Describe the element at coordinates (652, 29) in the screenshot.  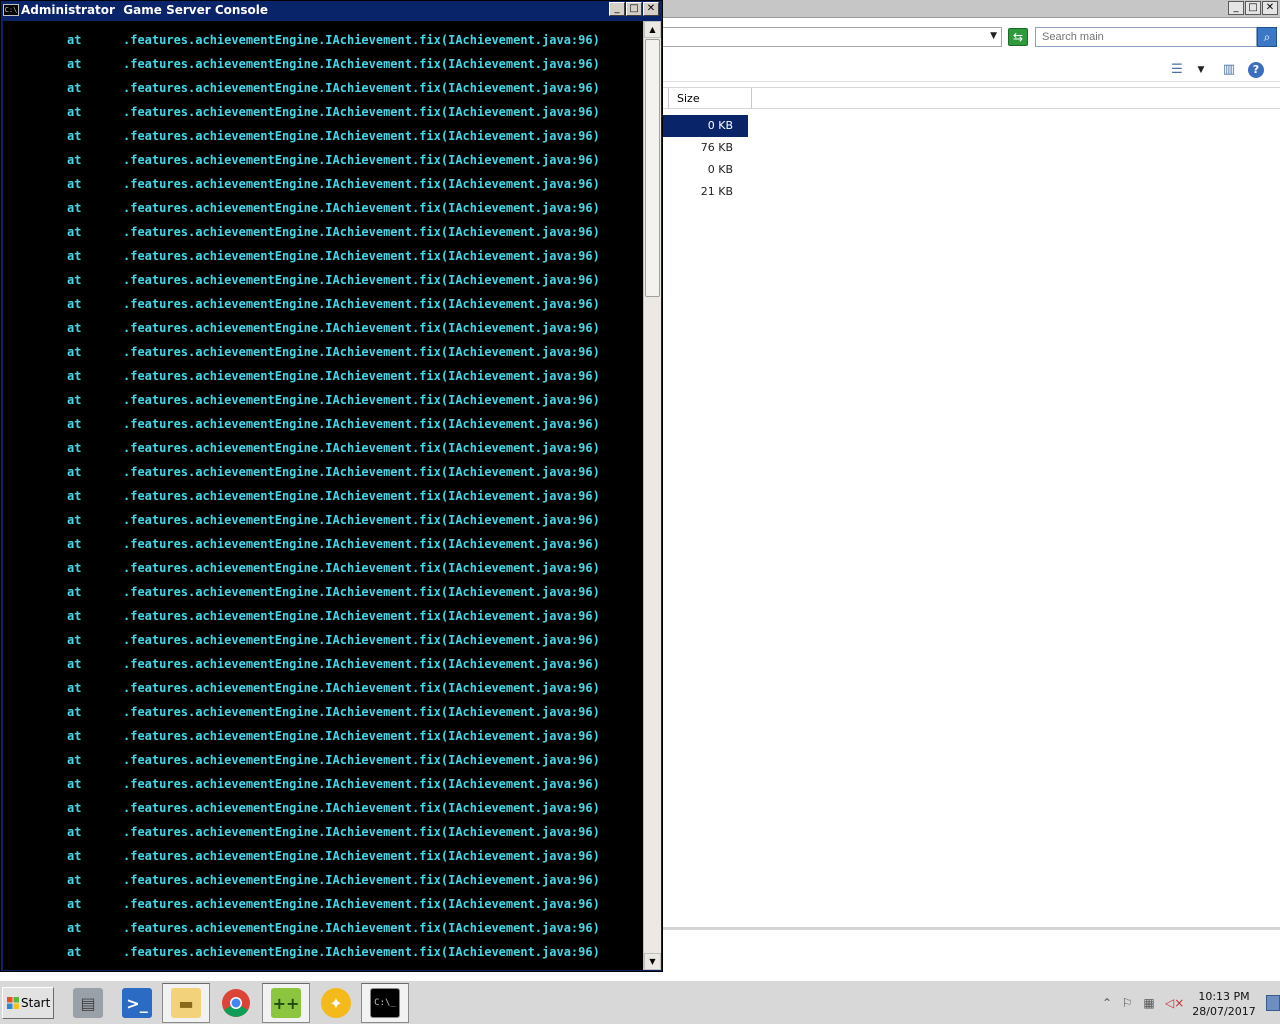
I see `scroll-up-icon: ▲` at that location.